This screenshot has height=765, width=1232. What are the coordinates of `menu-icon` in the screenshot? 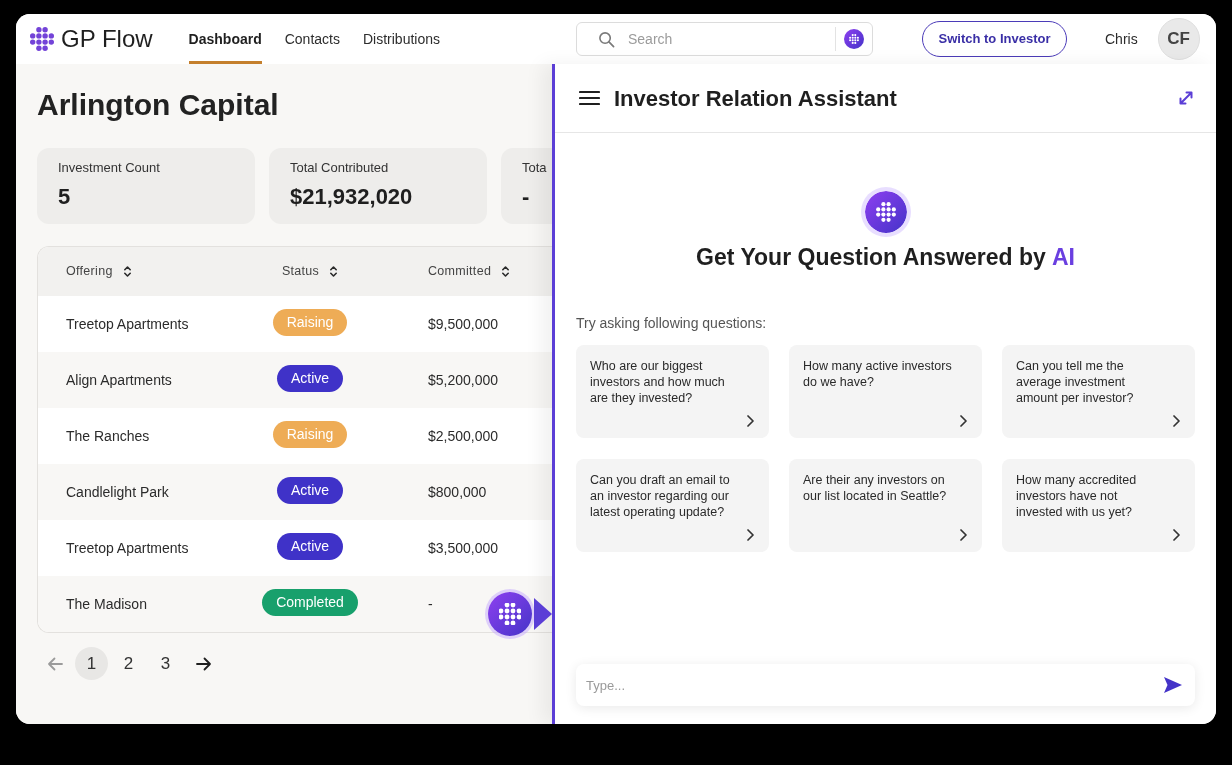 It's located at (589, 98).